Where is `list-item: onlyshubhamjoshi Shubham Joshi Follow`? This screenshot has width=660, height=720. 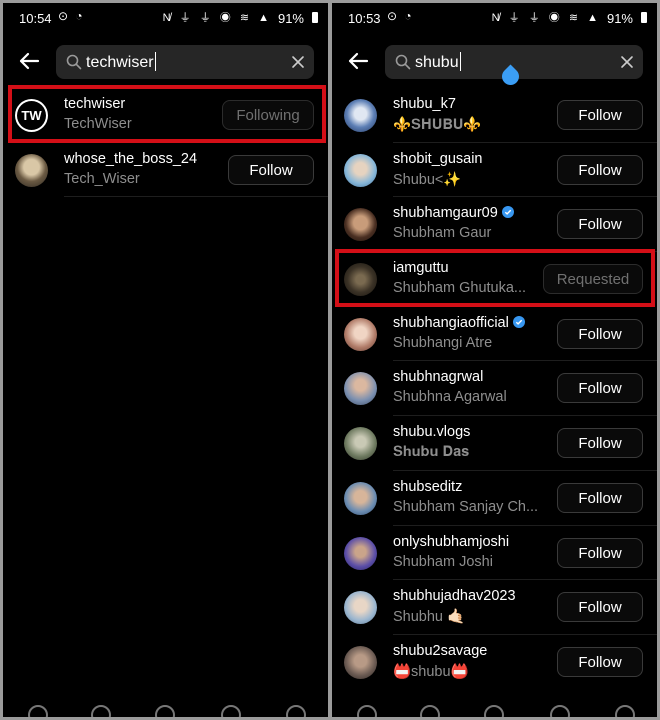
list-item: onlyshubhamjoshi Shubham Joshi Follow is located at coordinates (494, 553).